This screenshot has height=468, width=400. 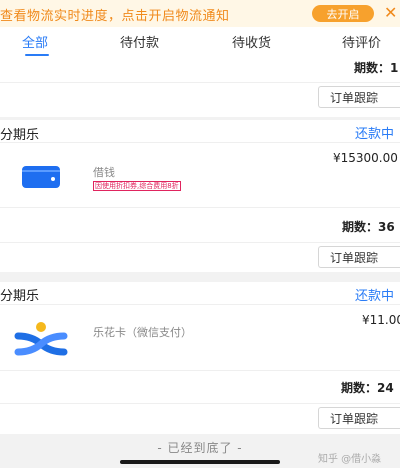 What do you see at coordinates (115, 14) in the screenshot?
I see `notification-text: 查看物流实时进度，点击开启物流通知` at bounding box center [115, 14].